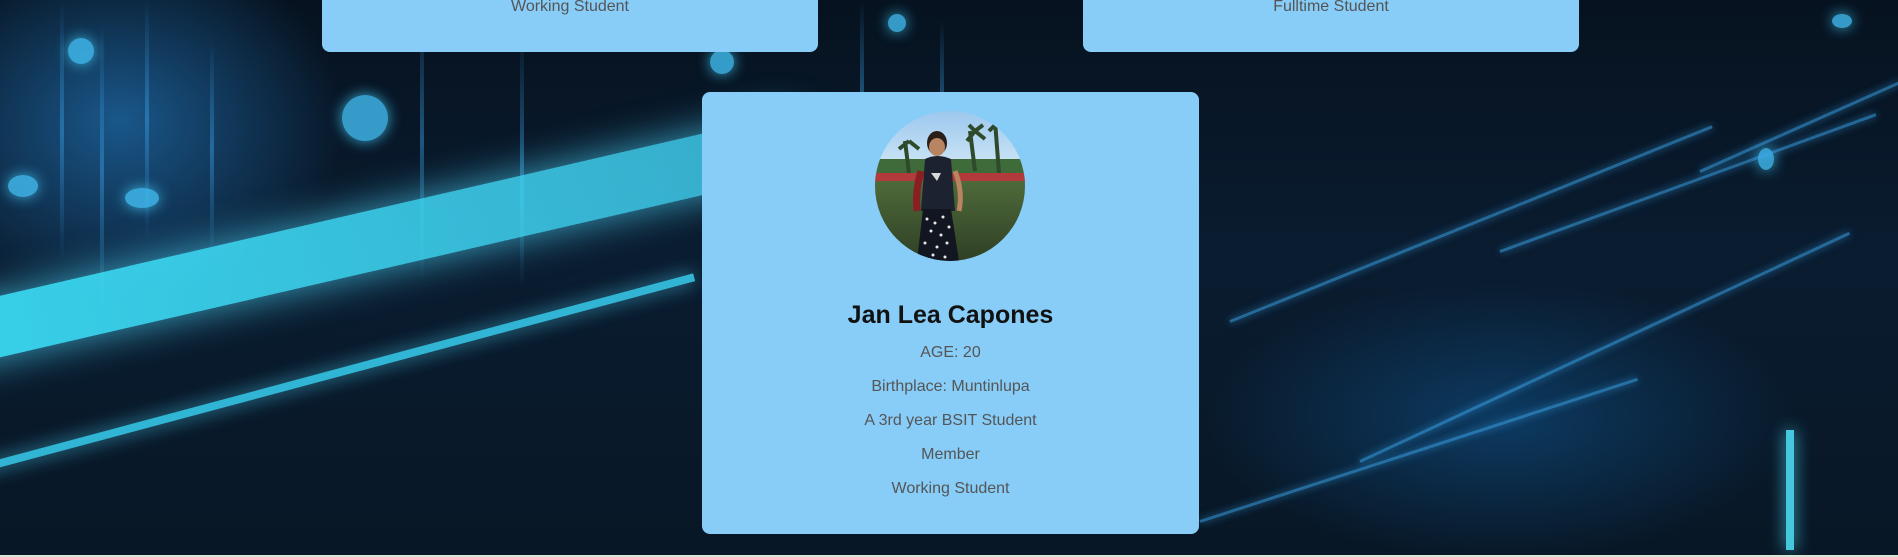 The image size is (1898, 557). I want to click on member-age: AGE: 20, so click(950, 352).